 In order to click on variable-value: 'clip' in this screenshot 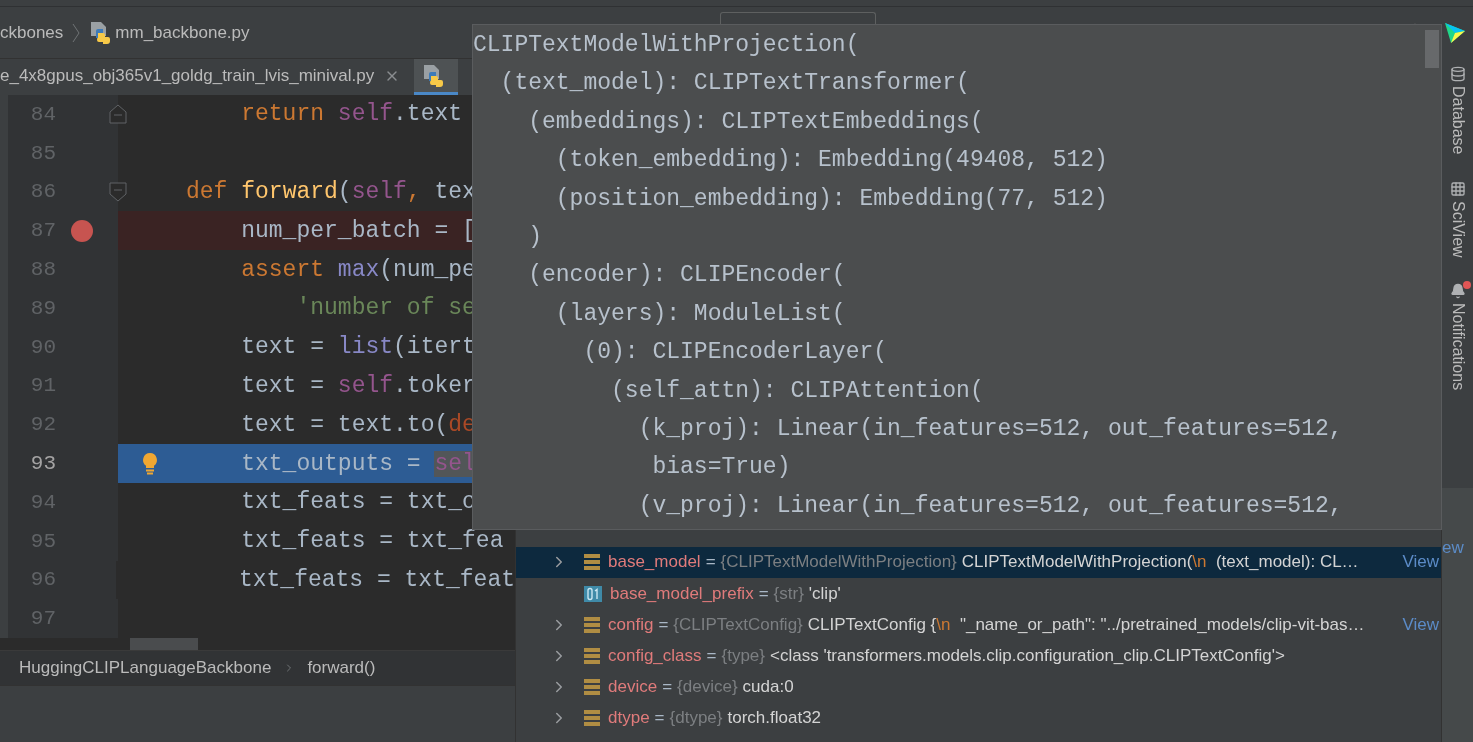, I will do `click(825, 593)`.